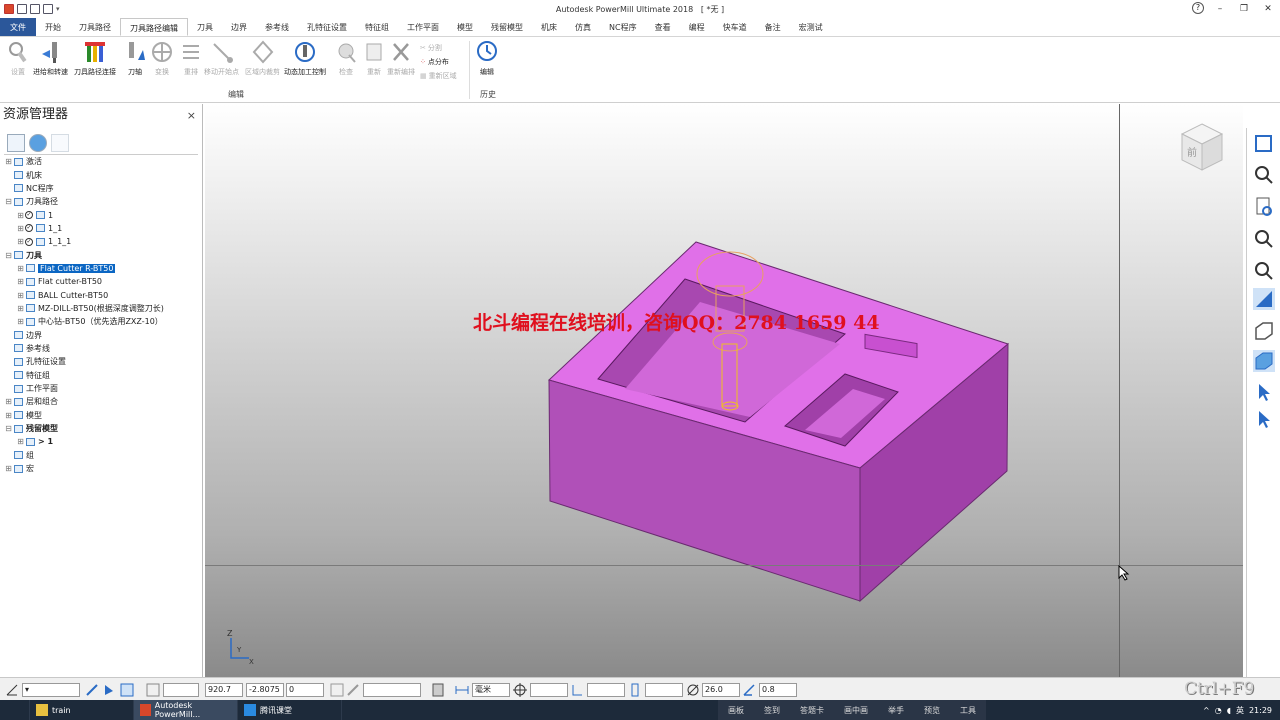 This screenshot has width=1280, height=720. Describe the element at coordinates (932, 710) in the screenshot. I see `classroom-tool-preview: 预览` at that location.